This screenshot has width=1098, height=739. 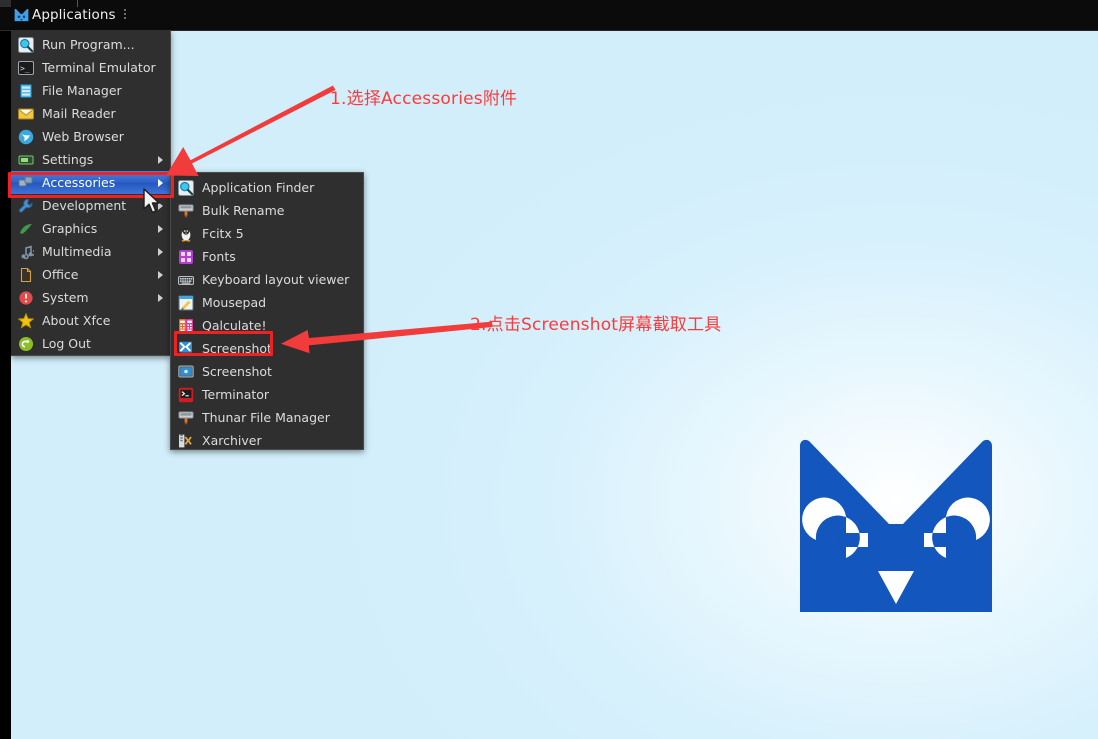 What do you see at coordinates (236, 394) in the screenshot?
I see `menu-item-label: Terminator` at bounding box center [236, 394].